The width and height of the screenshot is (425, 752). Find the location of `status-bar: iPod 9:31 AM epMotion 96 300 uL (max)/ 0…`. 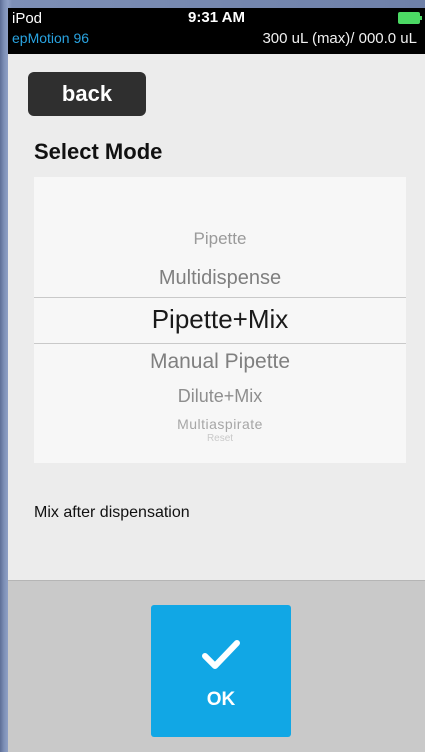

status-bar: iPod 9:31 AM epMotion 96 300 uL (max)/ 0… is located at coordinates (216, 31).